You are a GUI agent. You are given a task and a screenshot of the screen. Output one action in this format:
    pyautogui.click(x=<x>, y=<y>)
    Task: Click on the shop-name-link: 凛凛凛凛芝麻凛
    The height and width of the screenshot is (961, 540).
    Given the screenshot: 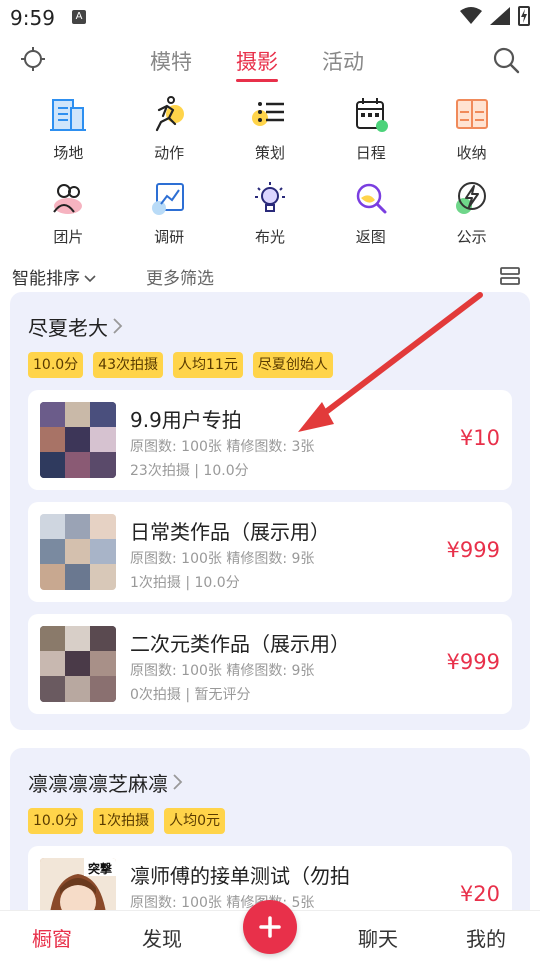 What is the action you would take?
    pyautogui.click(x=106, y=782)
    